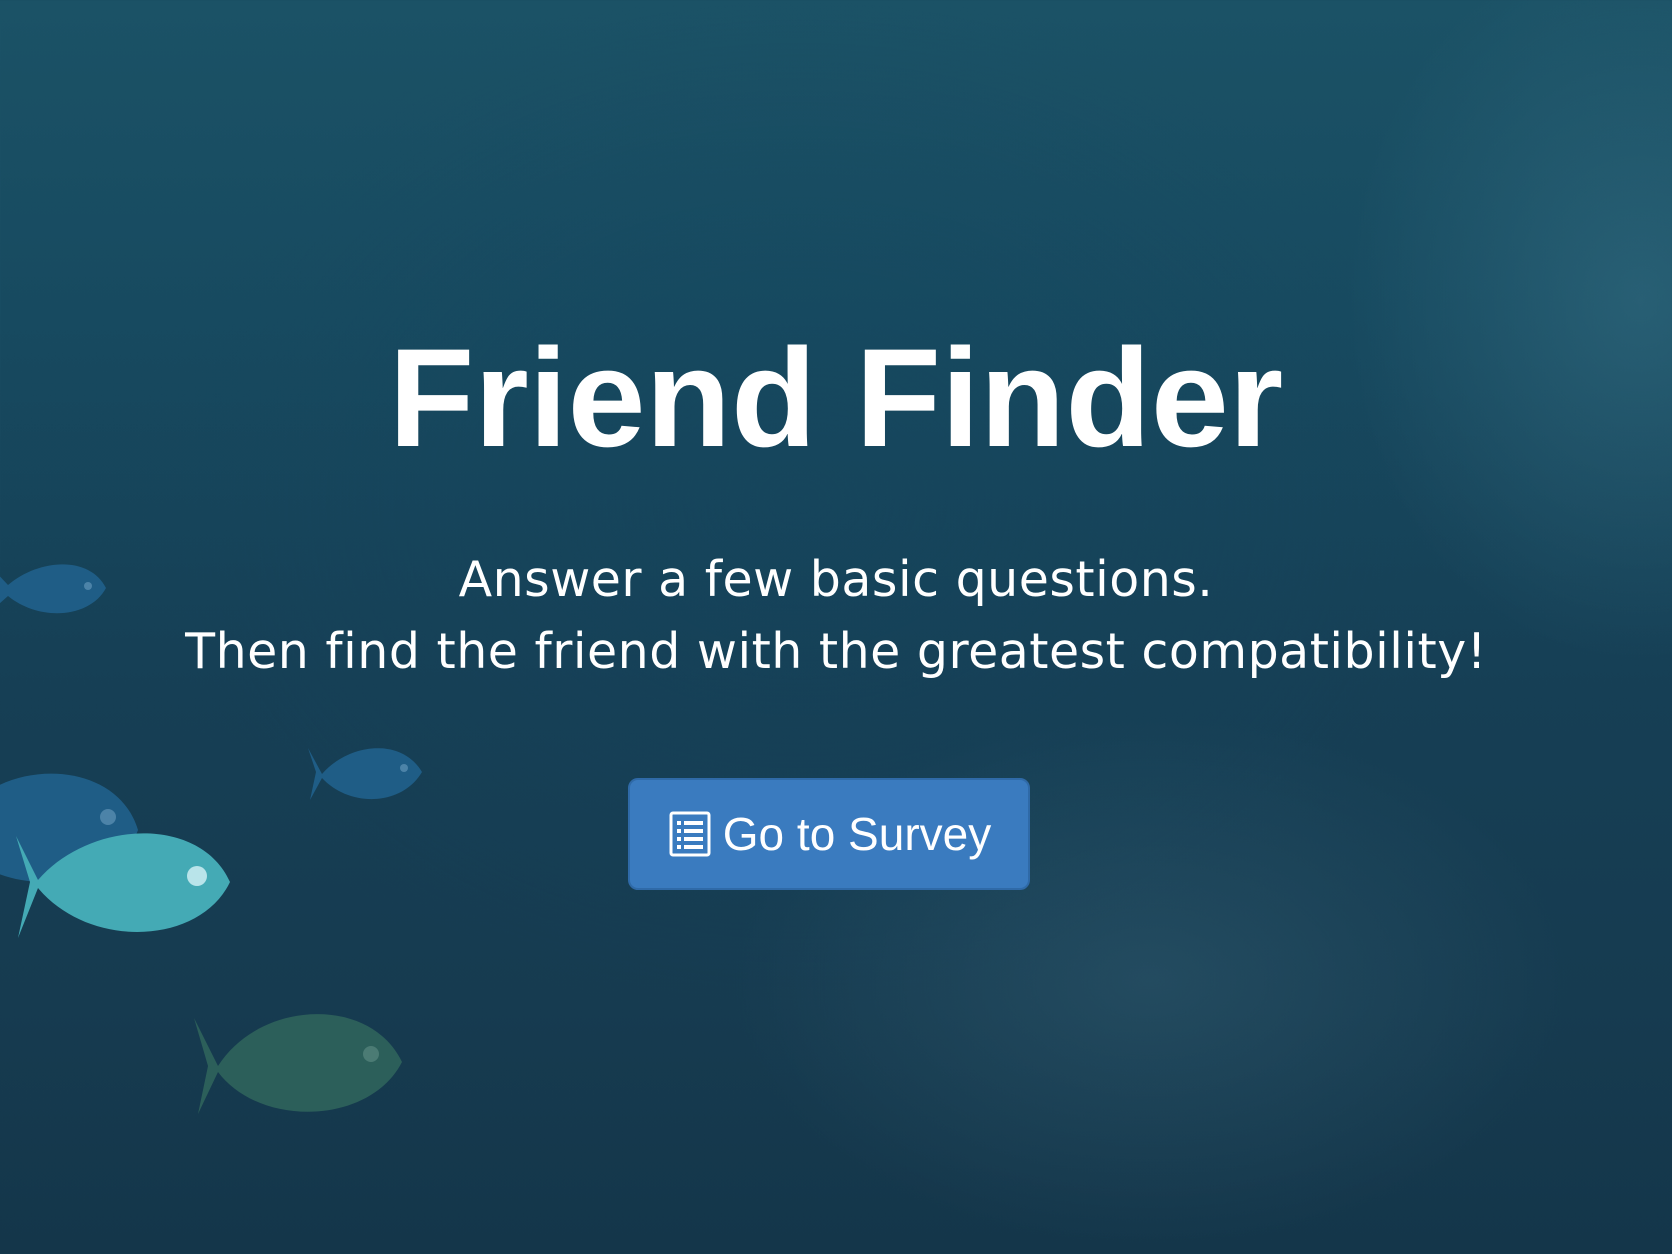 Image resolution: width=1672 pixels, height=1254 pixels. I want to click on go-to-survey-button: Go to Survey, so click(829, 834).